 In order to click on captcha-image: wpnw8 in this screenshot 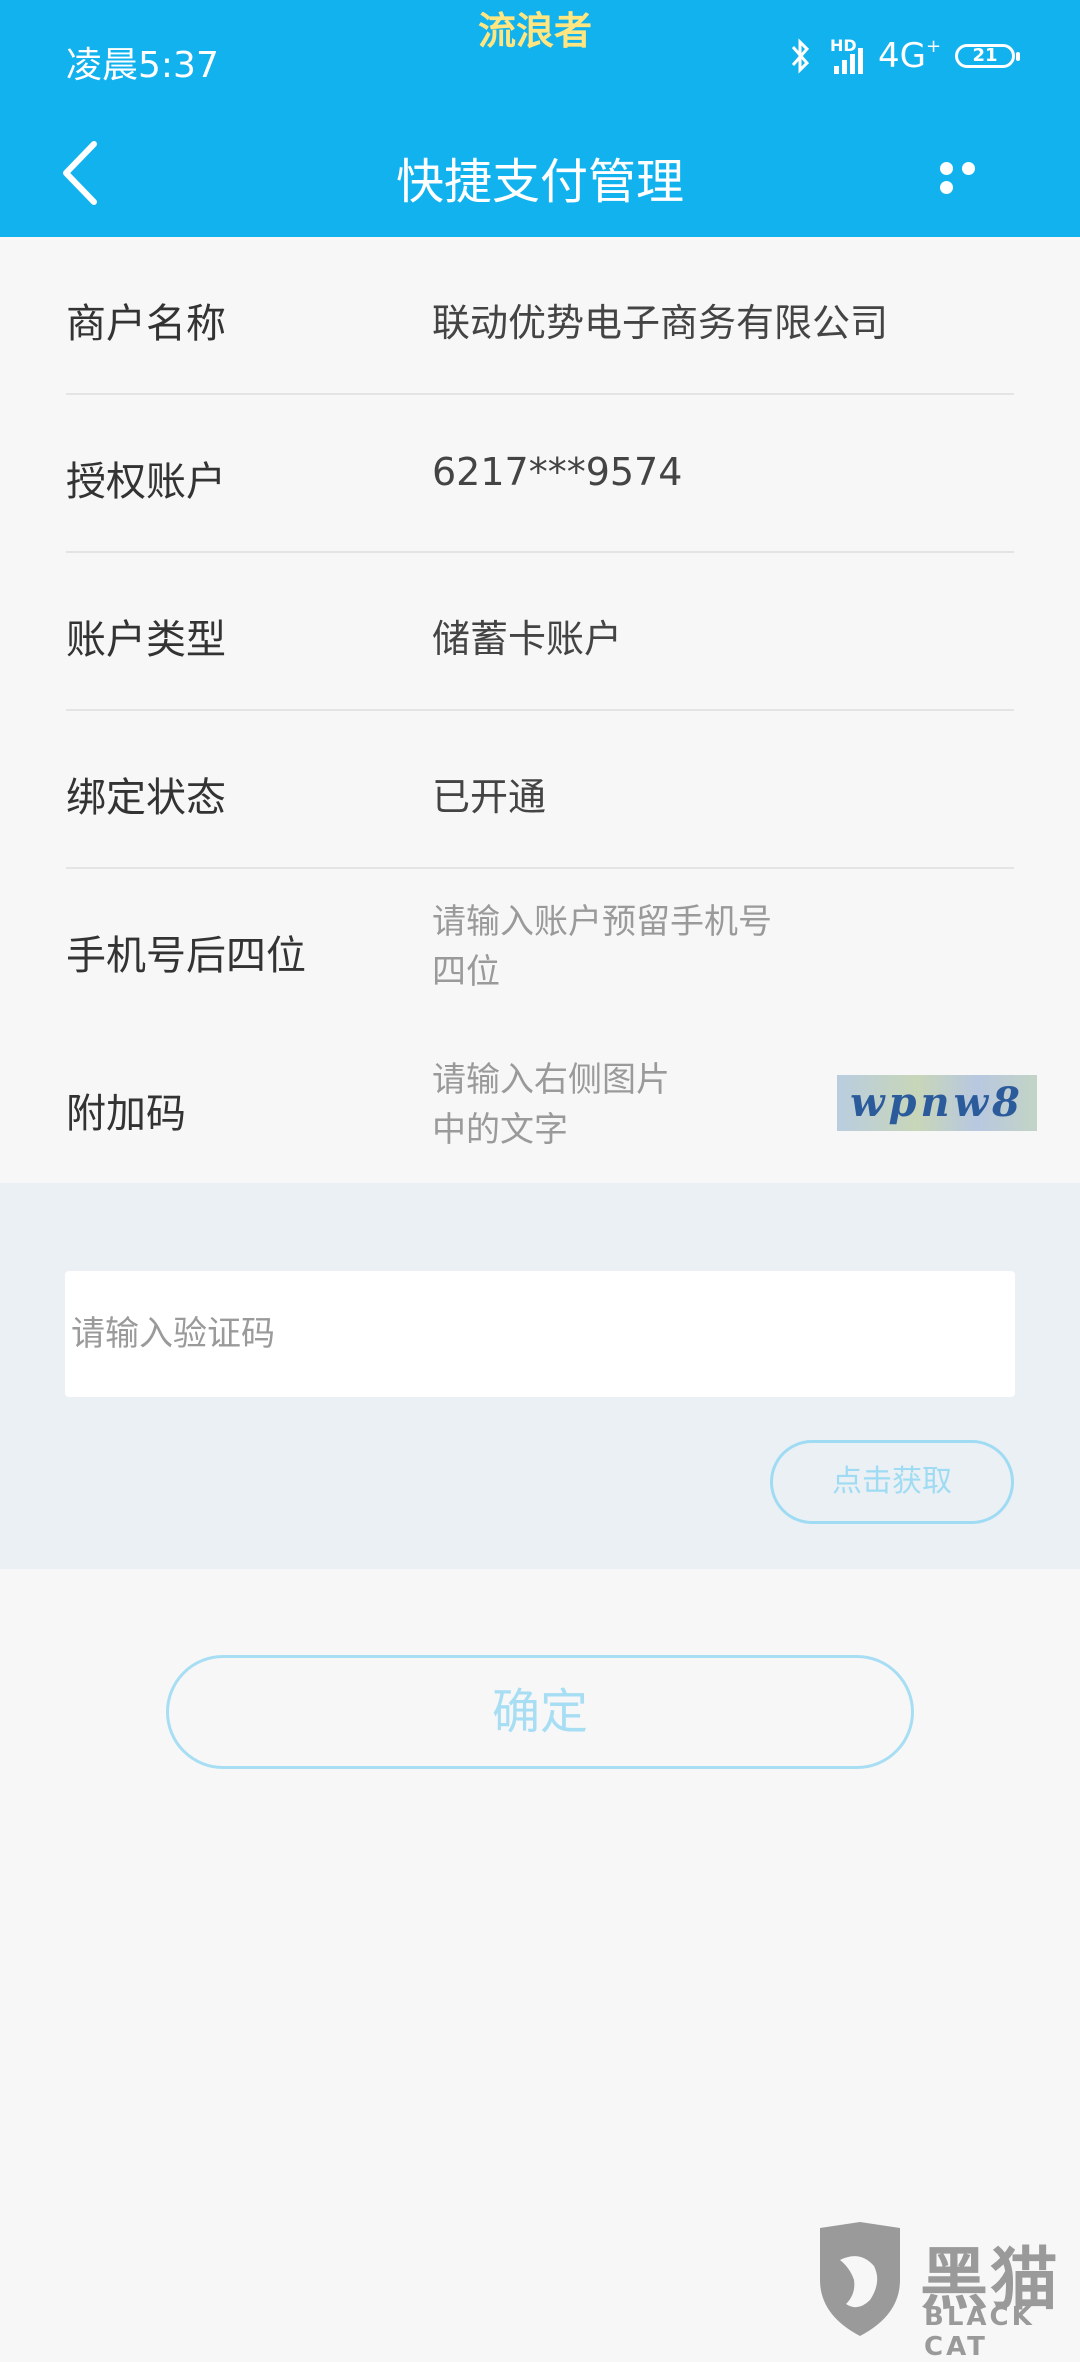, I will do `click(937, 1103)`.